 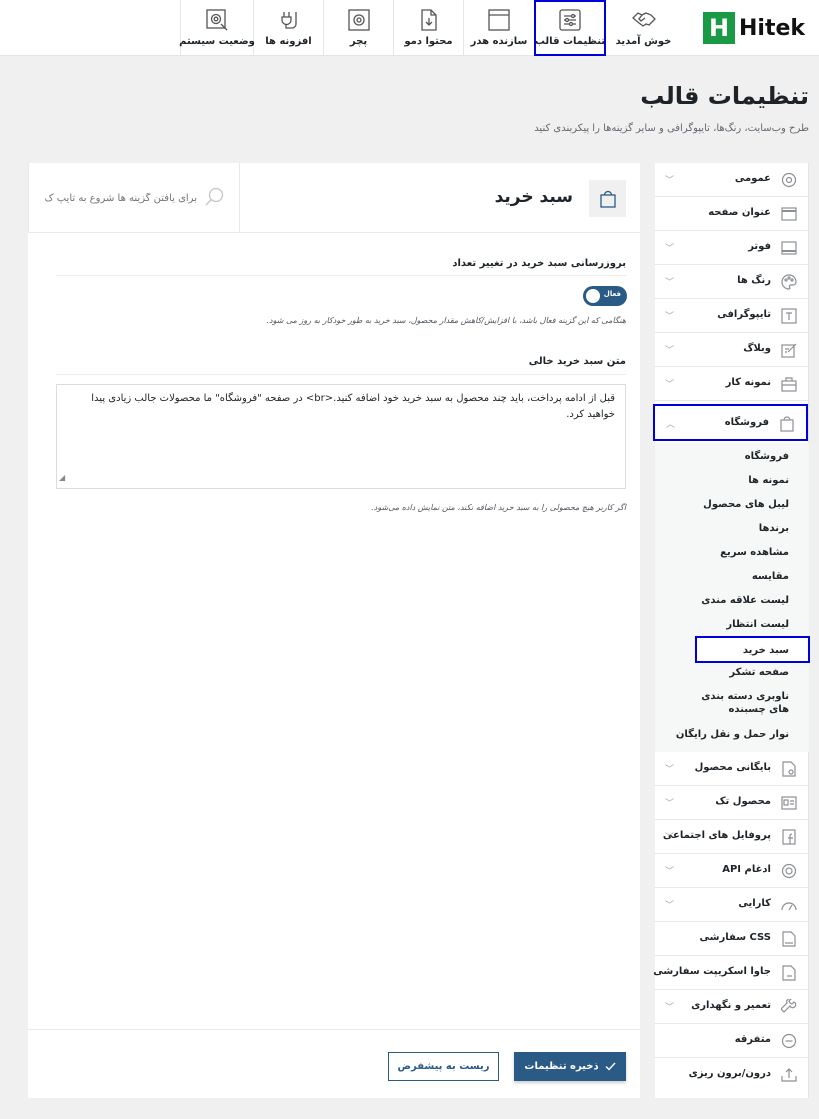 I want to click on api-icon, so click(x=789, y=871).